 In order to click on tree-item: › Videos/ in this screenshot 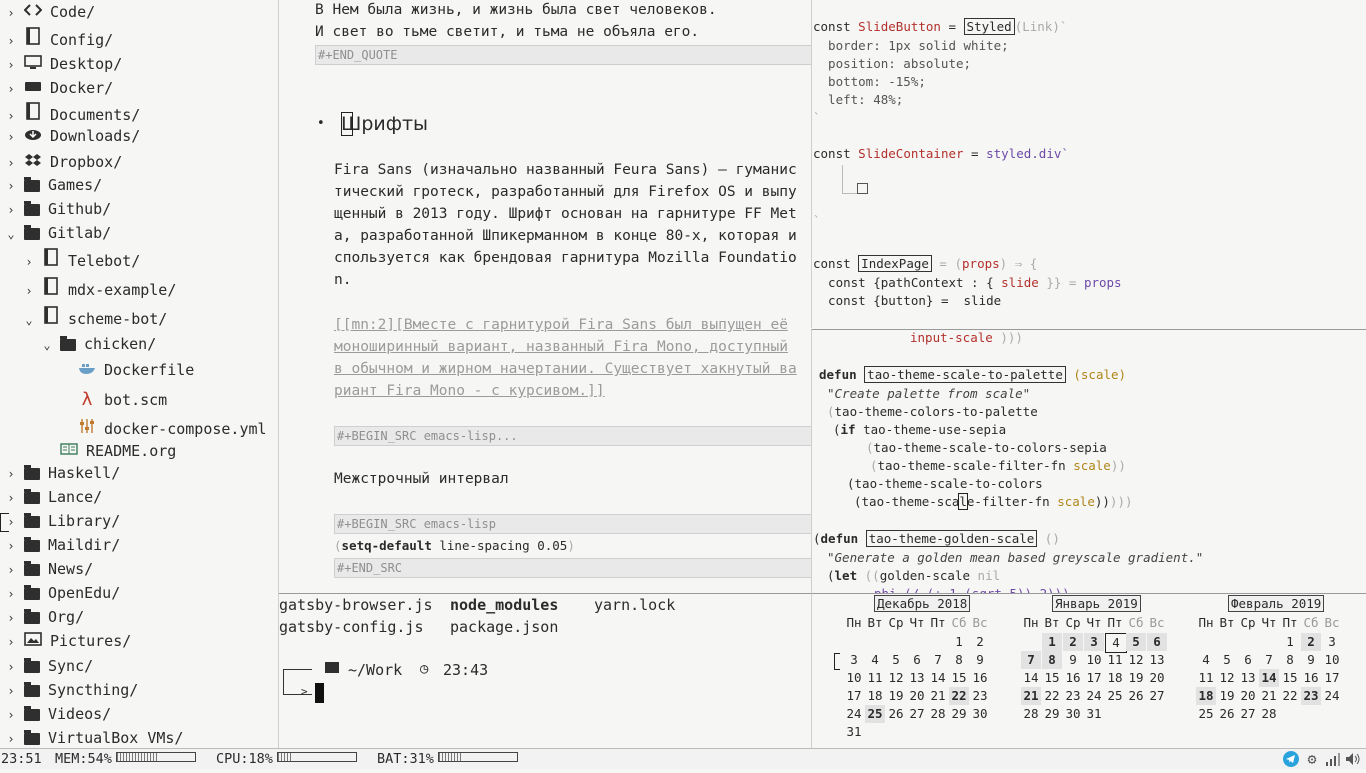, I will do `click(57, 714)`.